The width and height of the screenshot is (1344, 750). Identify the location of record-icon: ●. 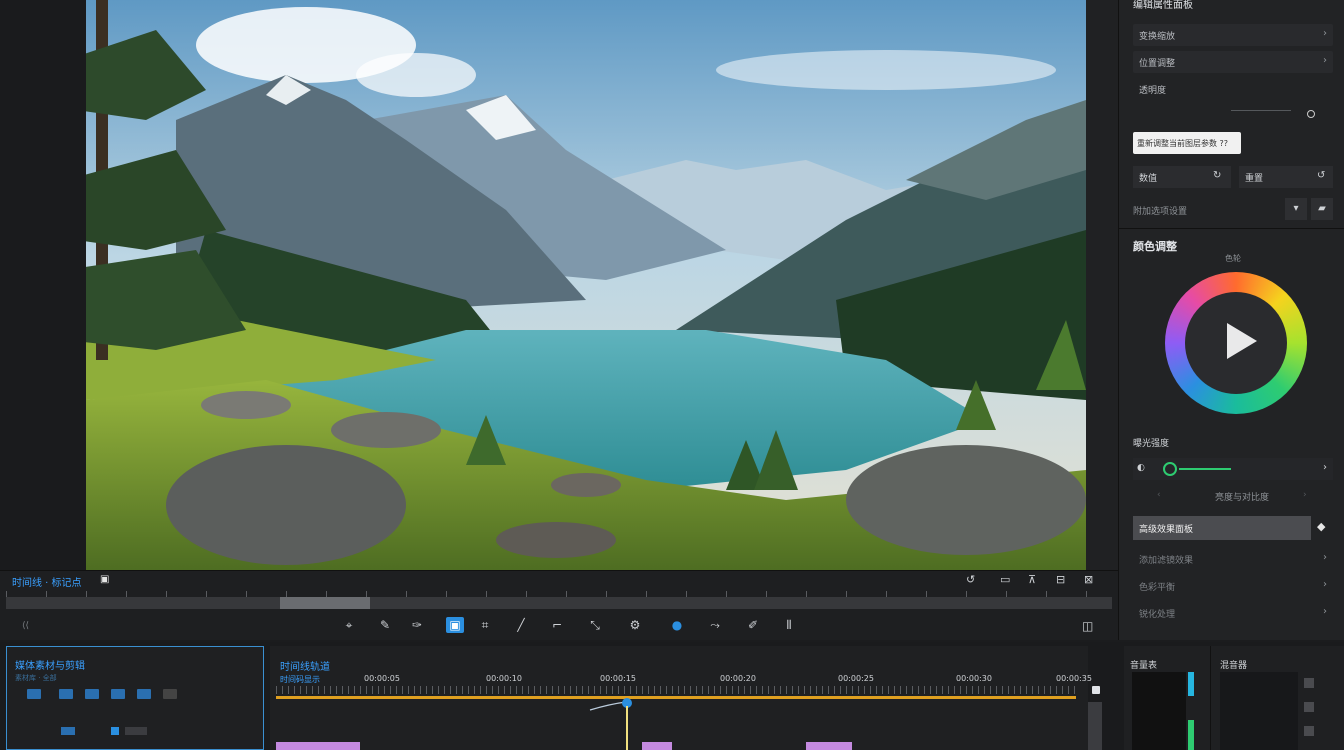
(677, 625).